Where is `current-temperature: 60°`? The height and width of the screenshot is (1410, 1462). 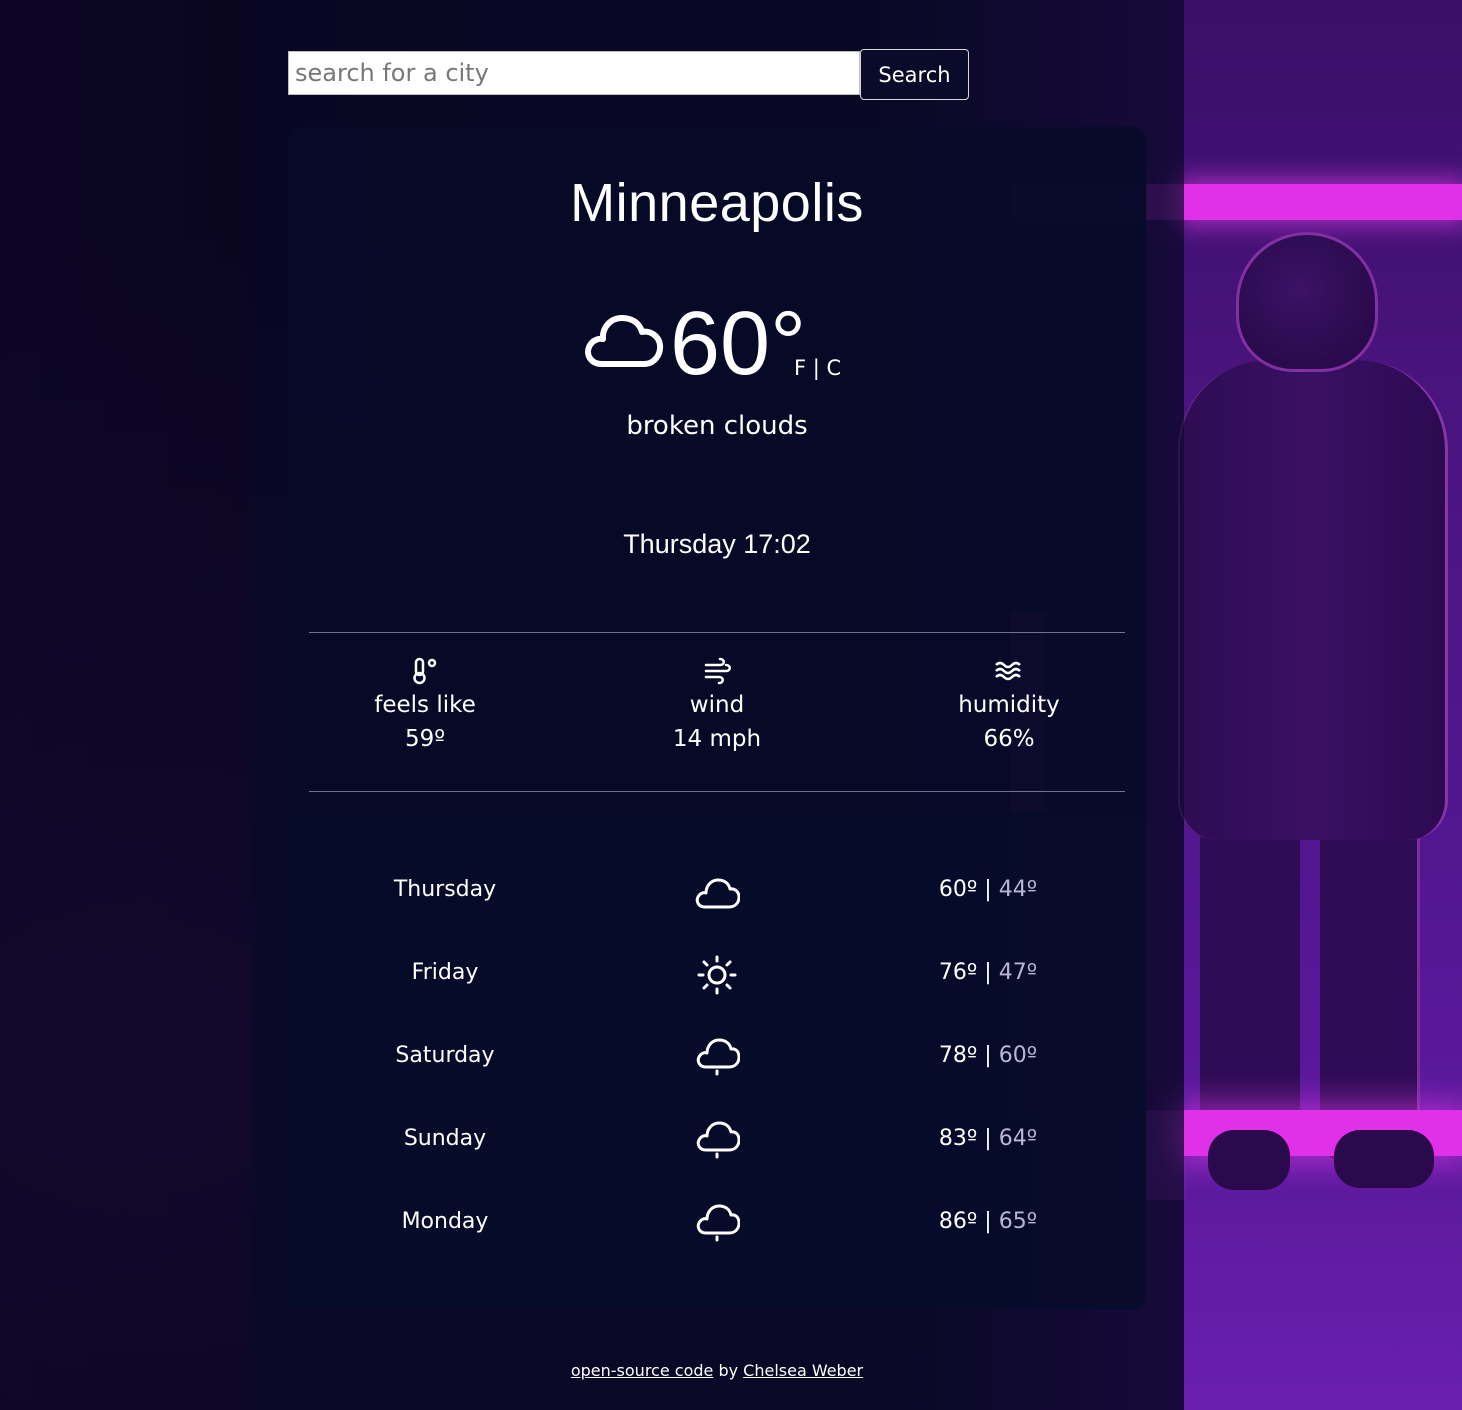 current-temperature: 60° is located at coordinates (738, 344).